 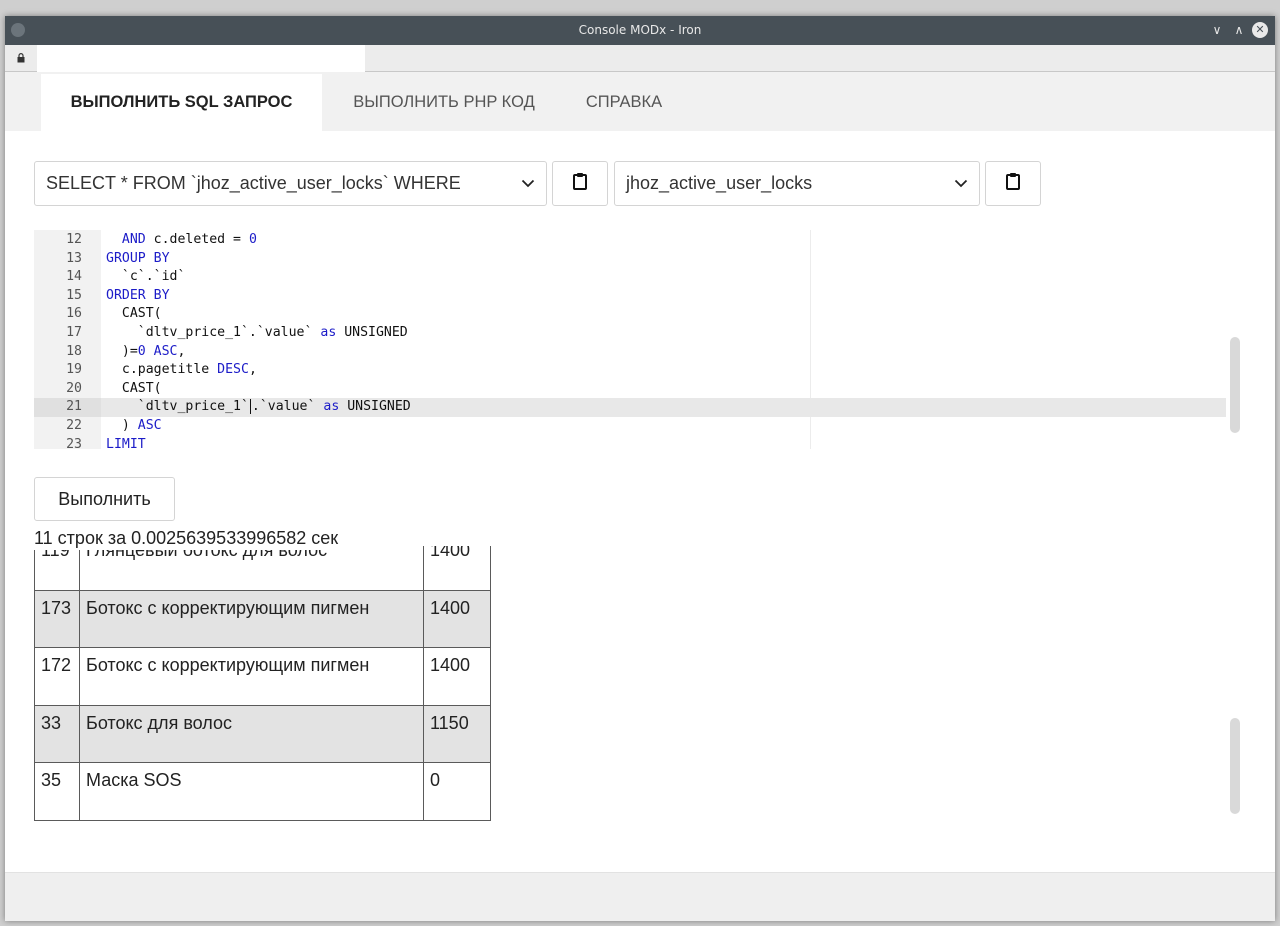 I want to click on copy-query-button, so click(x=580, y=183).